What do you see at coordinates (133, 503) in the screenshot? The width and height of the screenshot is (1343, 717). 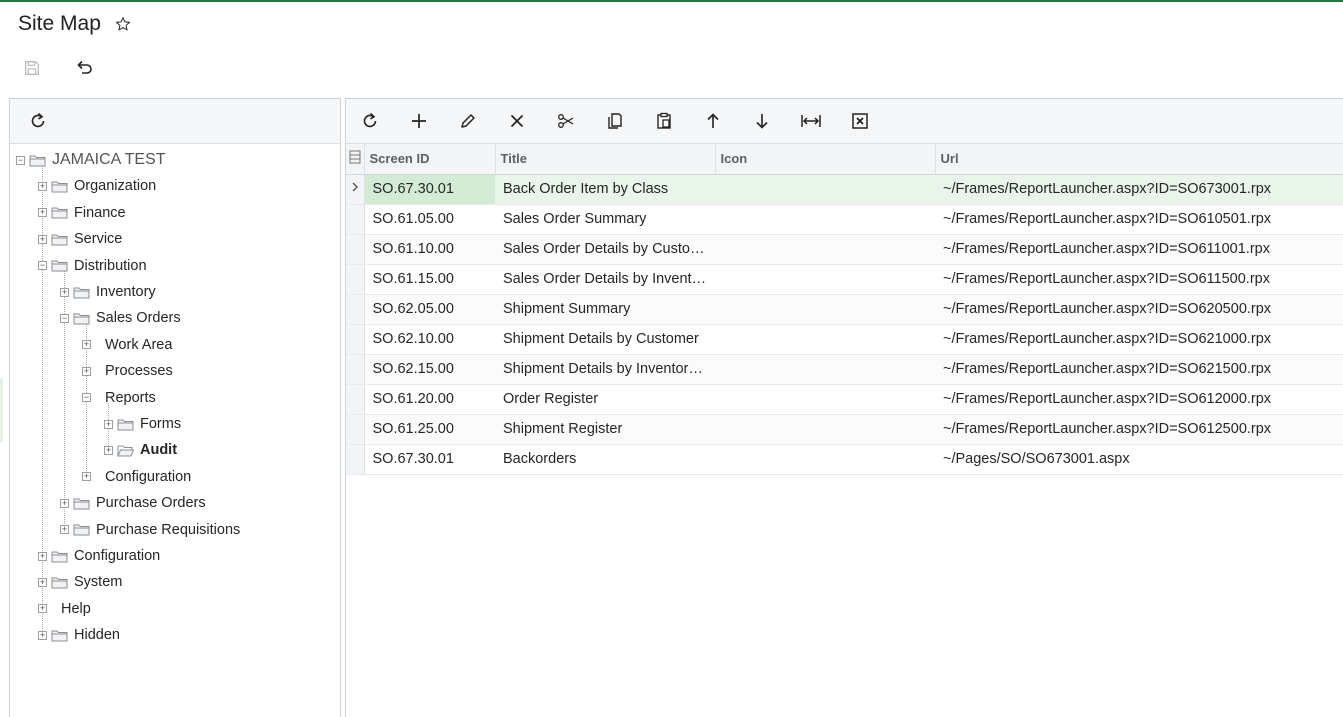 I see `tree-node: + Purchase Orders` at bounding box center [133, 503].